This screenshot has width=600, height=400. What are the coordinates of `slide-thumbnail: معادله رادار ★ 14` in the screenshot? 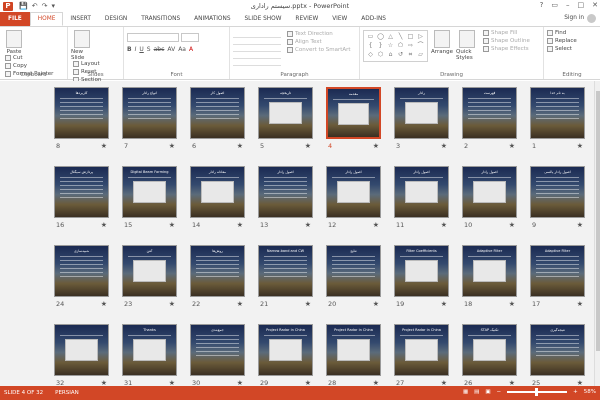 It's located at (217, 197).